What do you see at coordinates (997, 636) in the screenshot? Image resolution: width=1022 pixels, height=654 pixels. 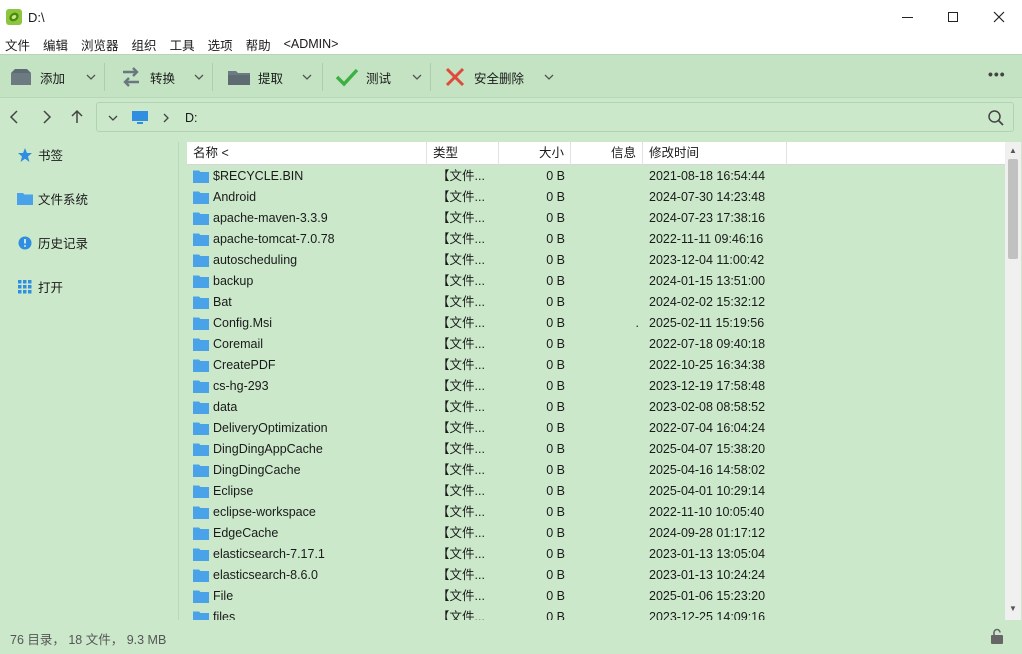 I see `lock-icon` at bounding box center [997, 636].